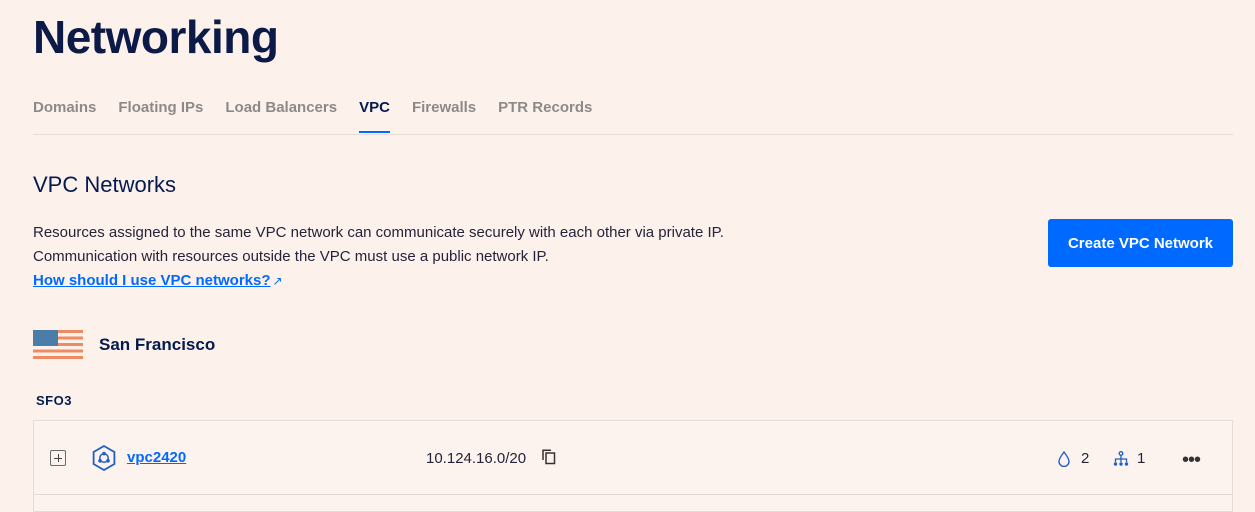 The width and height of the screenshot is (1255, 512). Describe the element at coordinates (58, 344) in the screenshot. I see `us-flag-icon` at that location.